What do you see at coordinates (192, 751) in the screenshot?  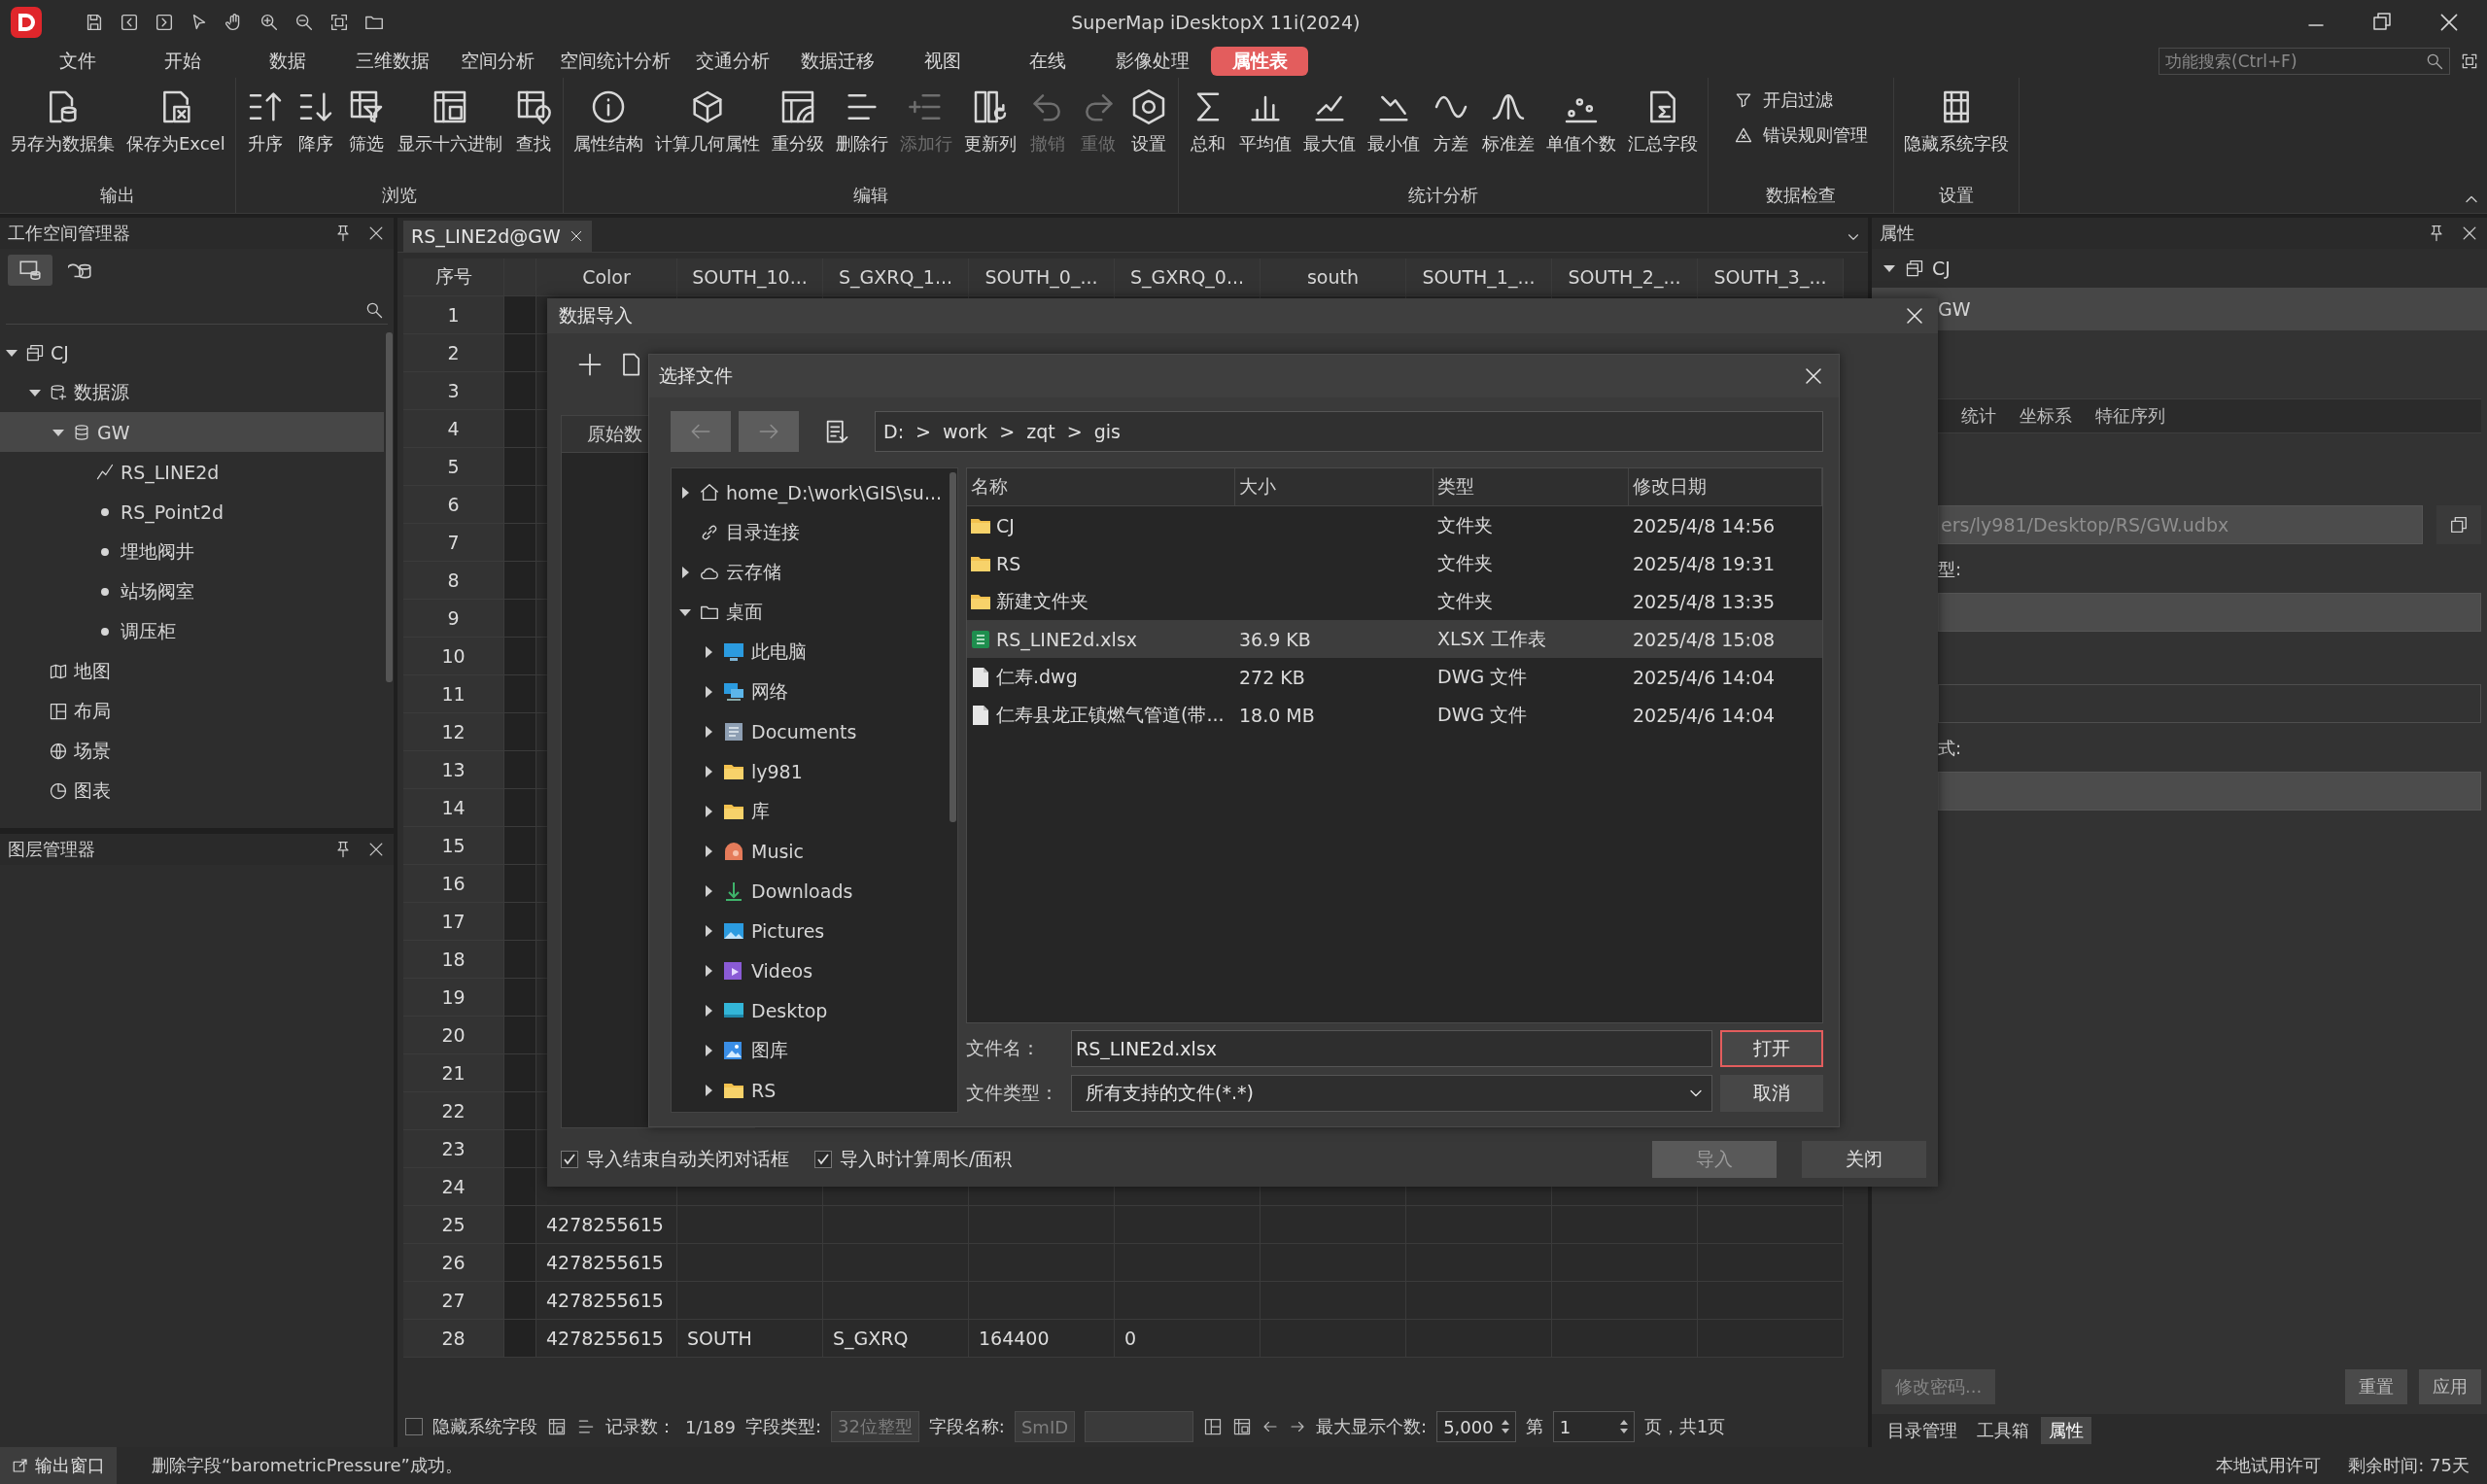 I see `tree-item: 场景` at bounding box center [192, 751].